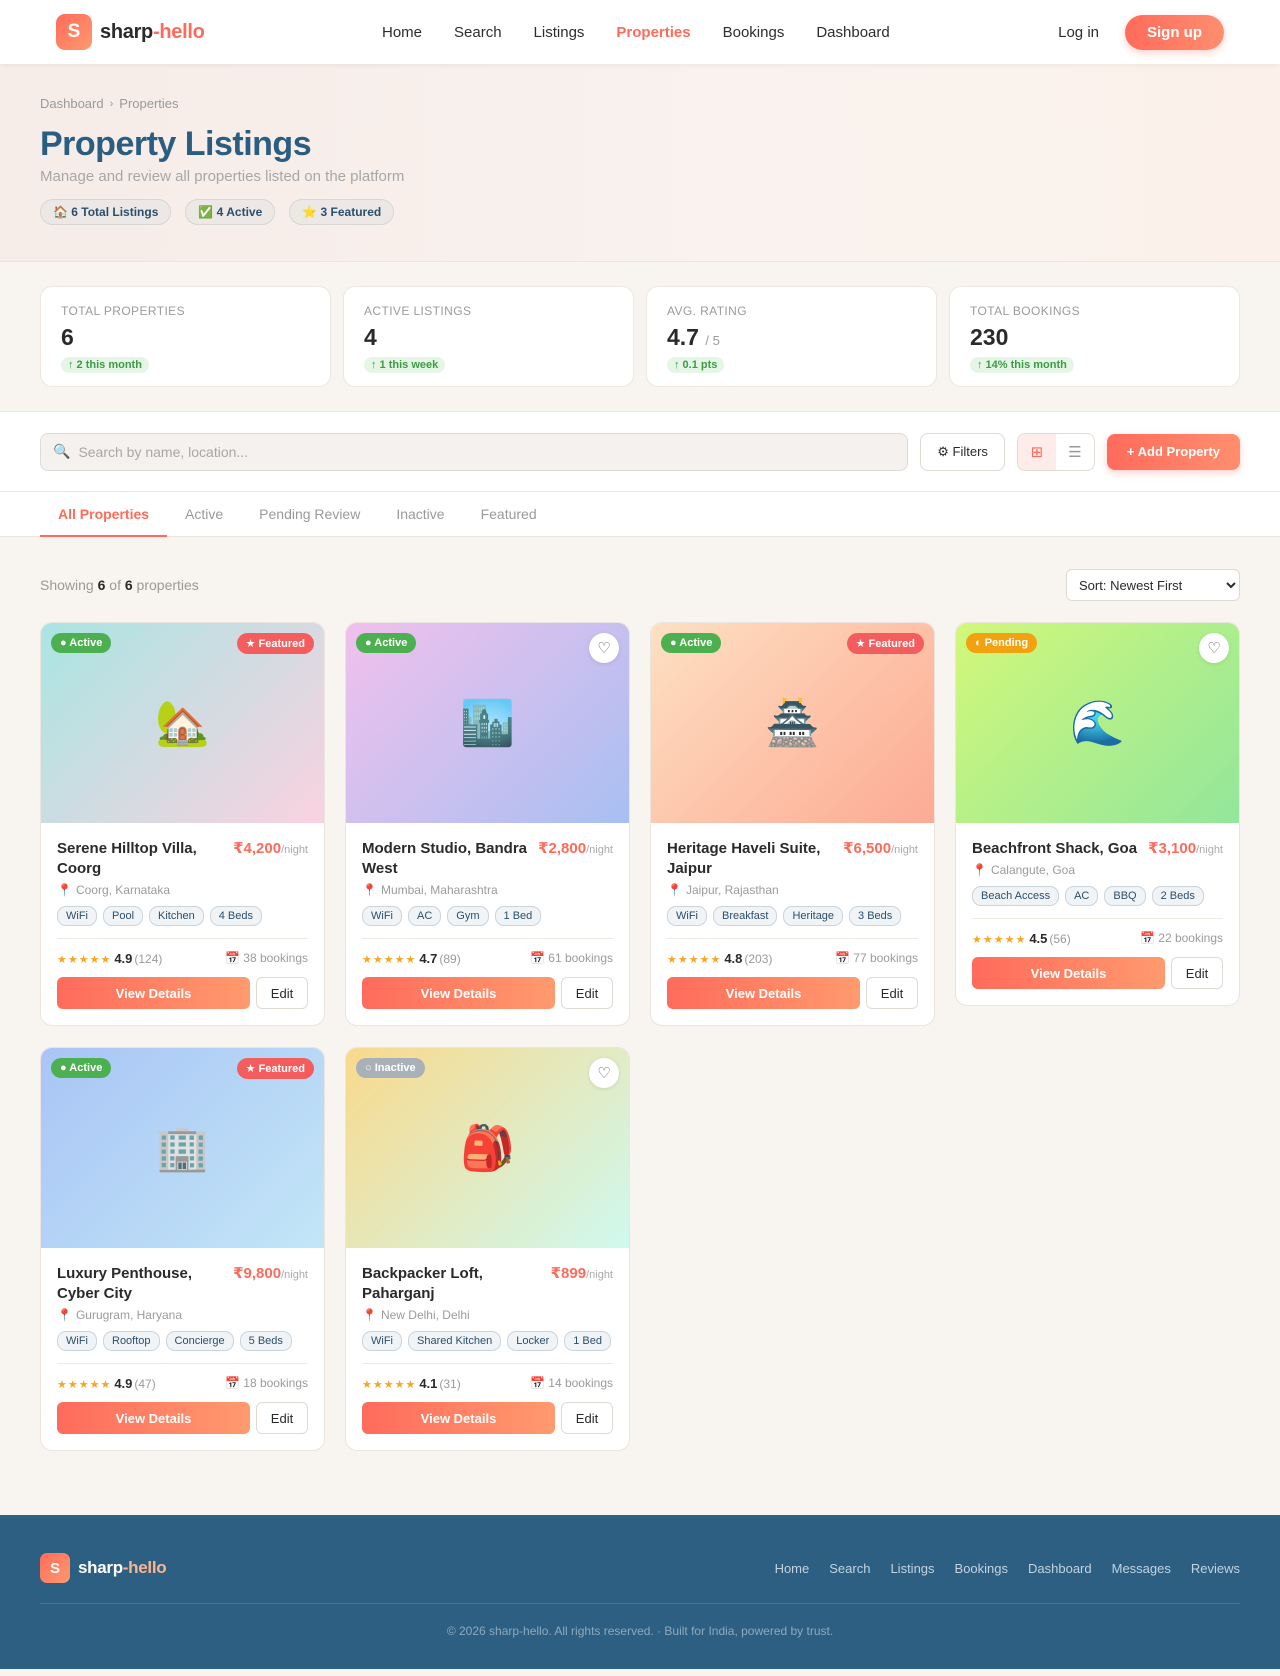  I want to click on property-card-header: Beachfront Shack, Goa ₹3,100/night, so click(1097, 849).